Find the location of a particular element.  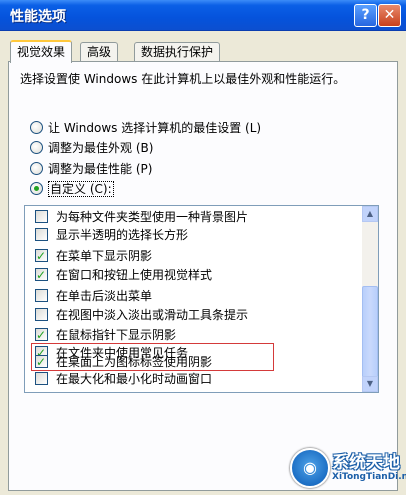

radio-label-focused: 自定义 (C): is located at coordinates (81, 189).